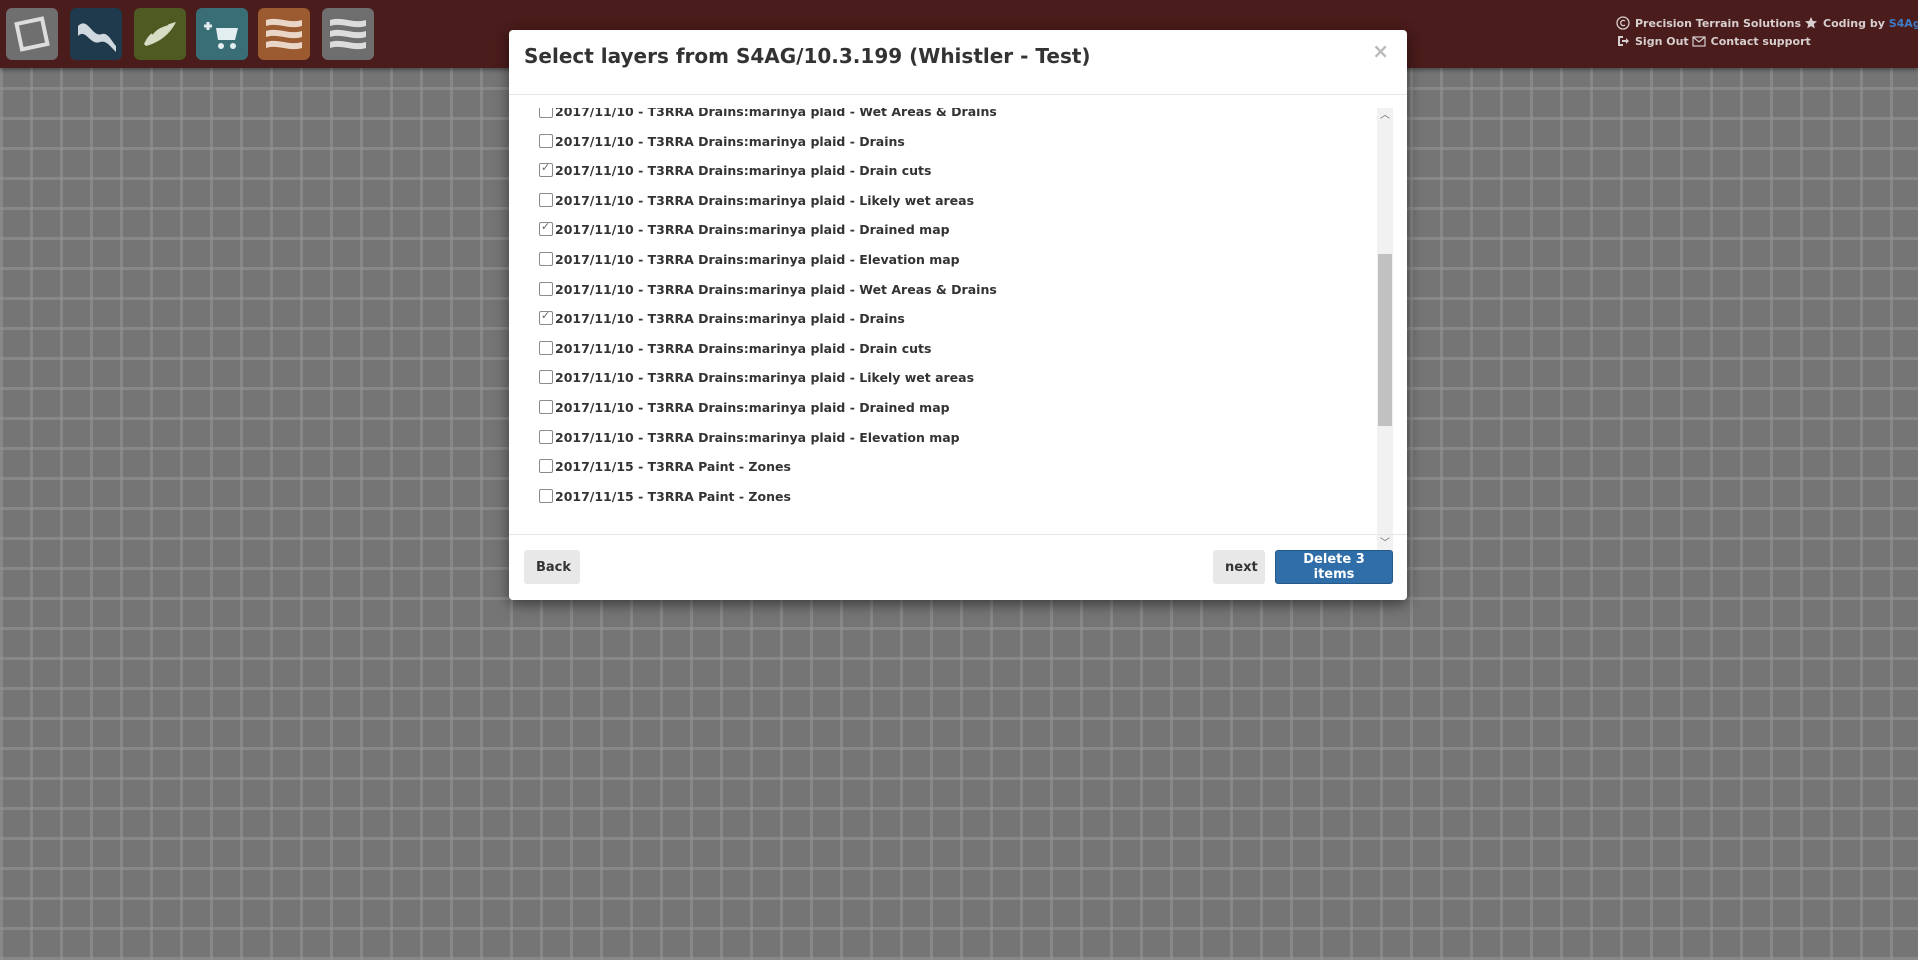 This screenshot has width=1918, height=960. Describe the element at coordinates (1811, 23) in the screenshot. I see `star-icon` at that location.